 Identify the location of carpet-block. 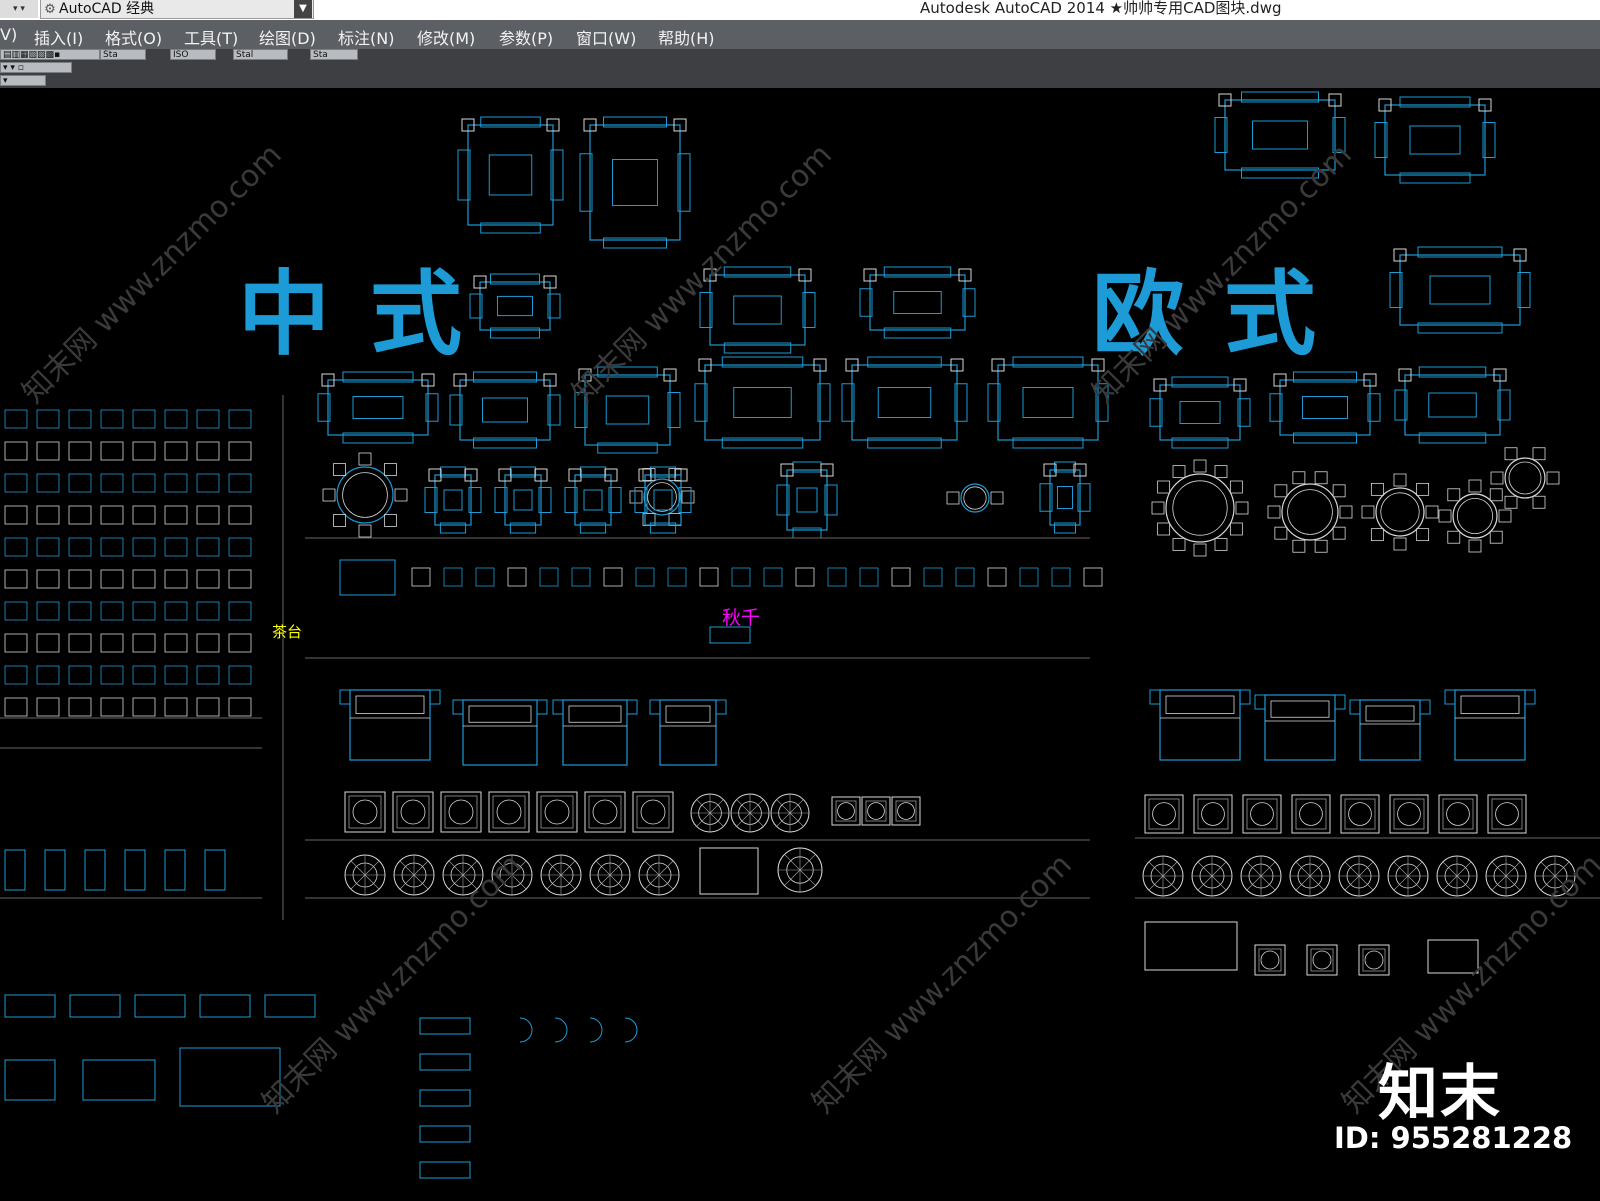
(1191, 946).